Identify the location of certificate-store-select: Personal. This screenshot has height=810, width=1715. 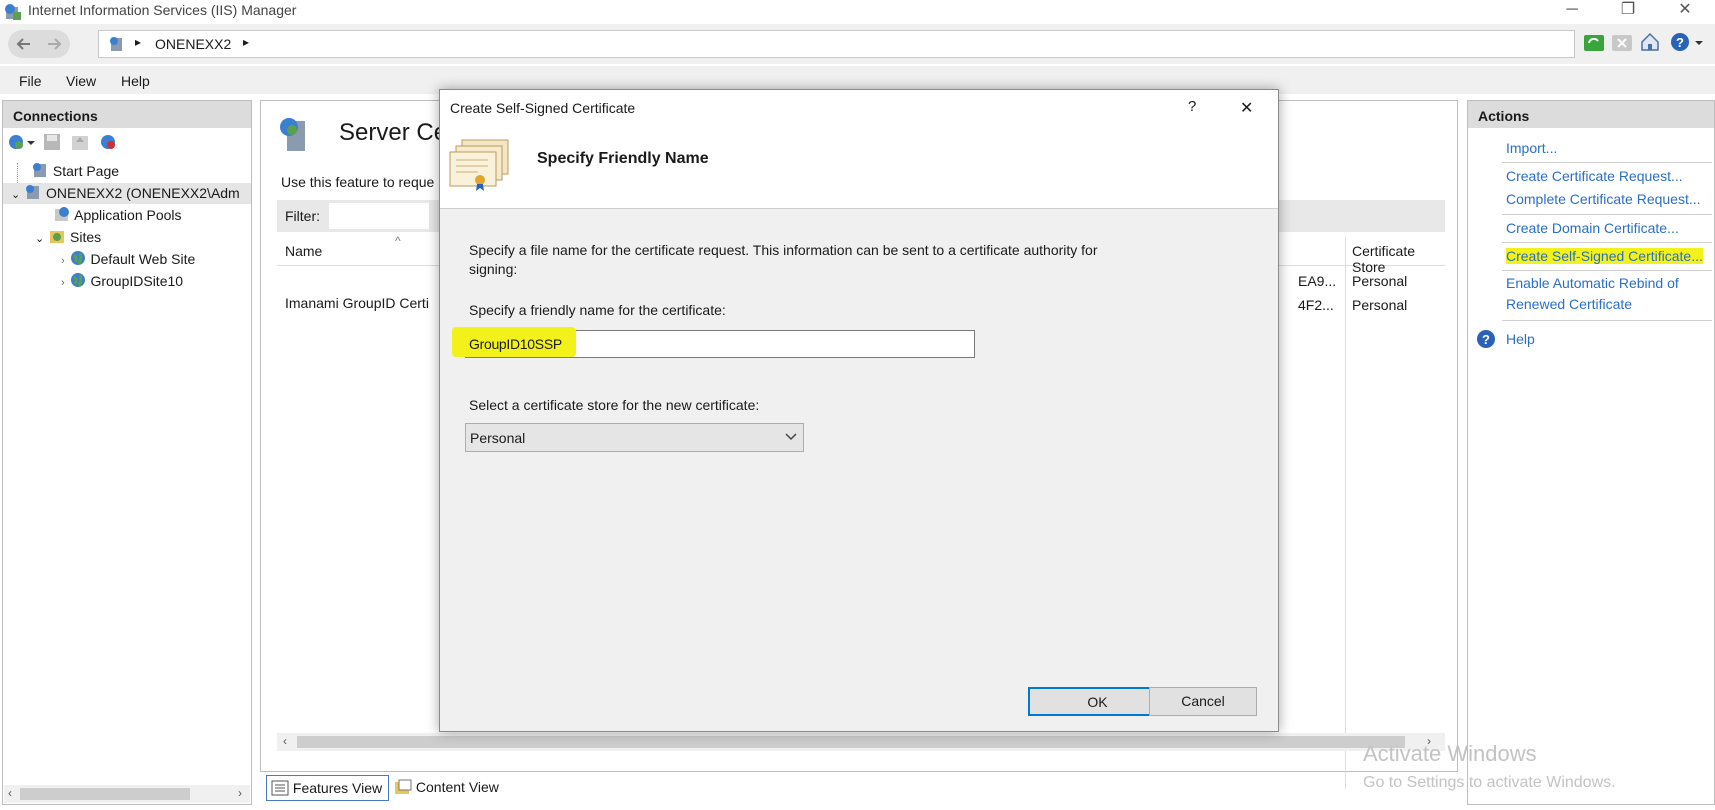
(634, 437).